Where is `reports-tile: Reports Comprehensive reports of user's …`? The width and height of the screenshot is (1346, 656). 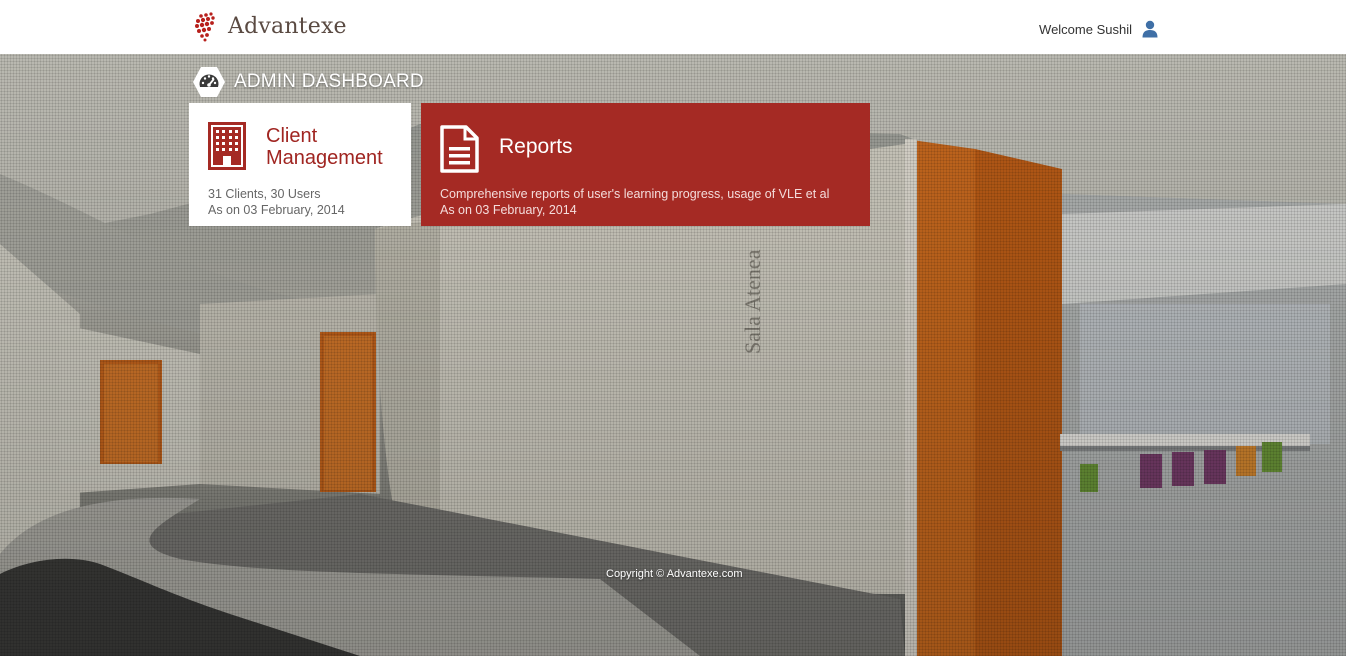 reports-tile: Reports Comprehensive reports of user's … is located at coordinates (645, 164).